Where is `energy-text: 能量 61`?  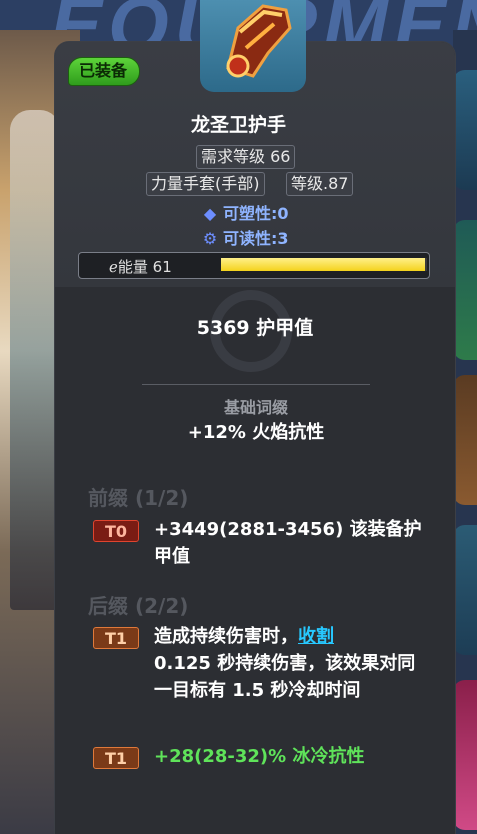 energy-text: 能量 61 is located at coordinates (144, 267).